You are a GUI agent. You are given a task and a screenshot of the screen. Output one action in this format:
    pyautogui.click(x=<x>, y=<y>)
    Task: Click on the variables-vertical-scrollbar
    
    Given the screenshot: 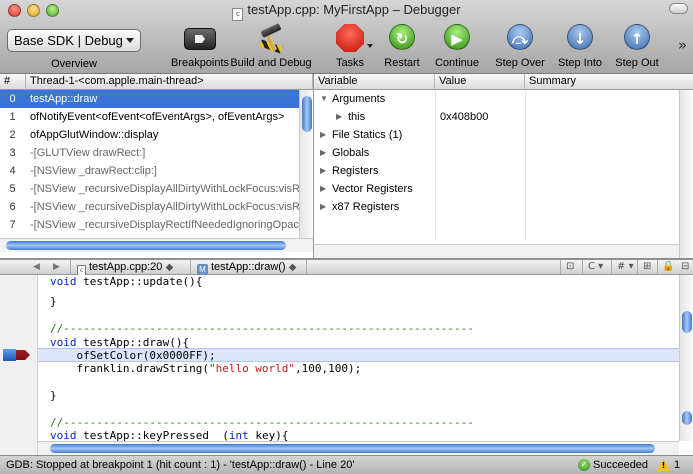 What is the action you would take?
    pyautogui.click(x=686, y=174)
    